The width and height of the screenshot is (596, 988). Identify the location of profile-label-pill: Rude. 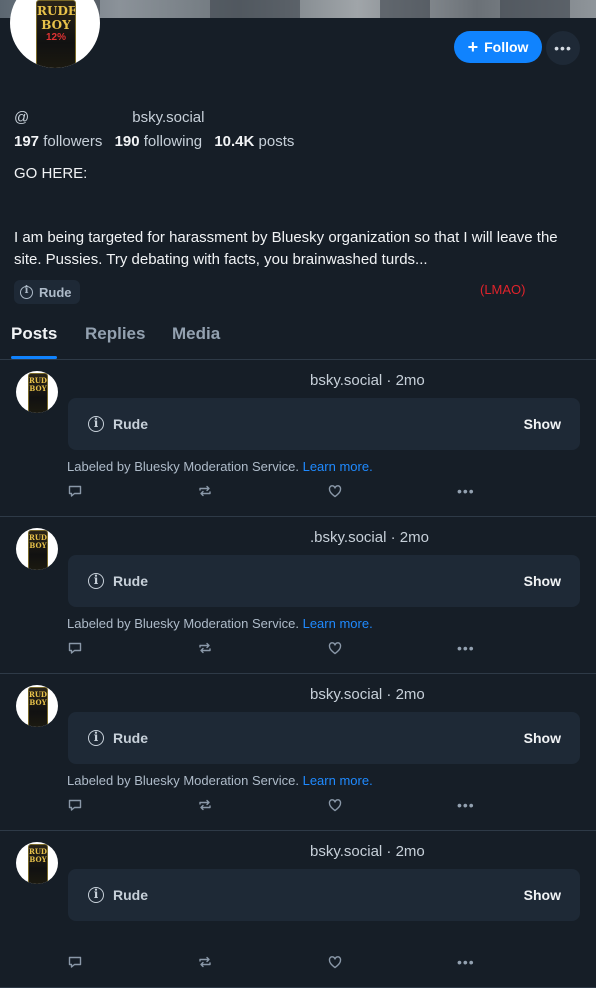
(47, 292).